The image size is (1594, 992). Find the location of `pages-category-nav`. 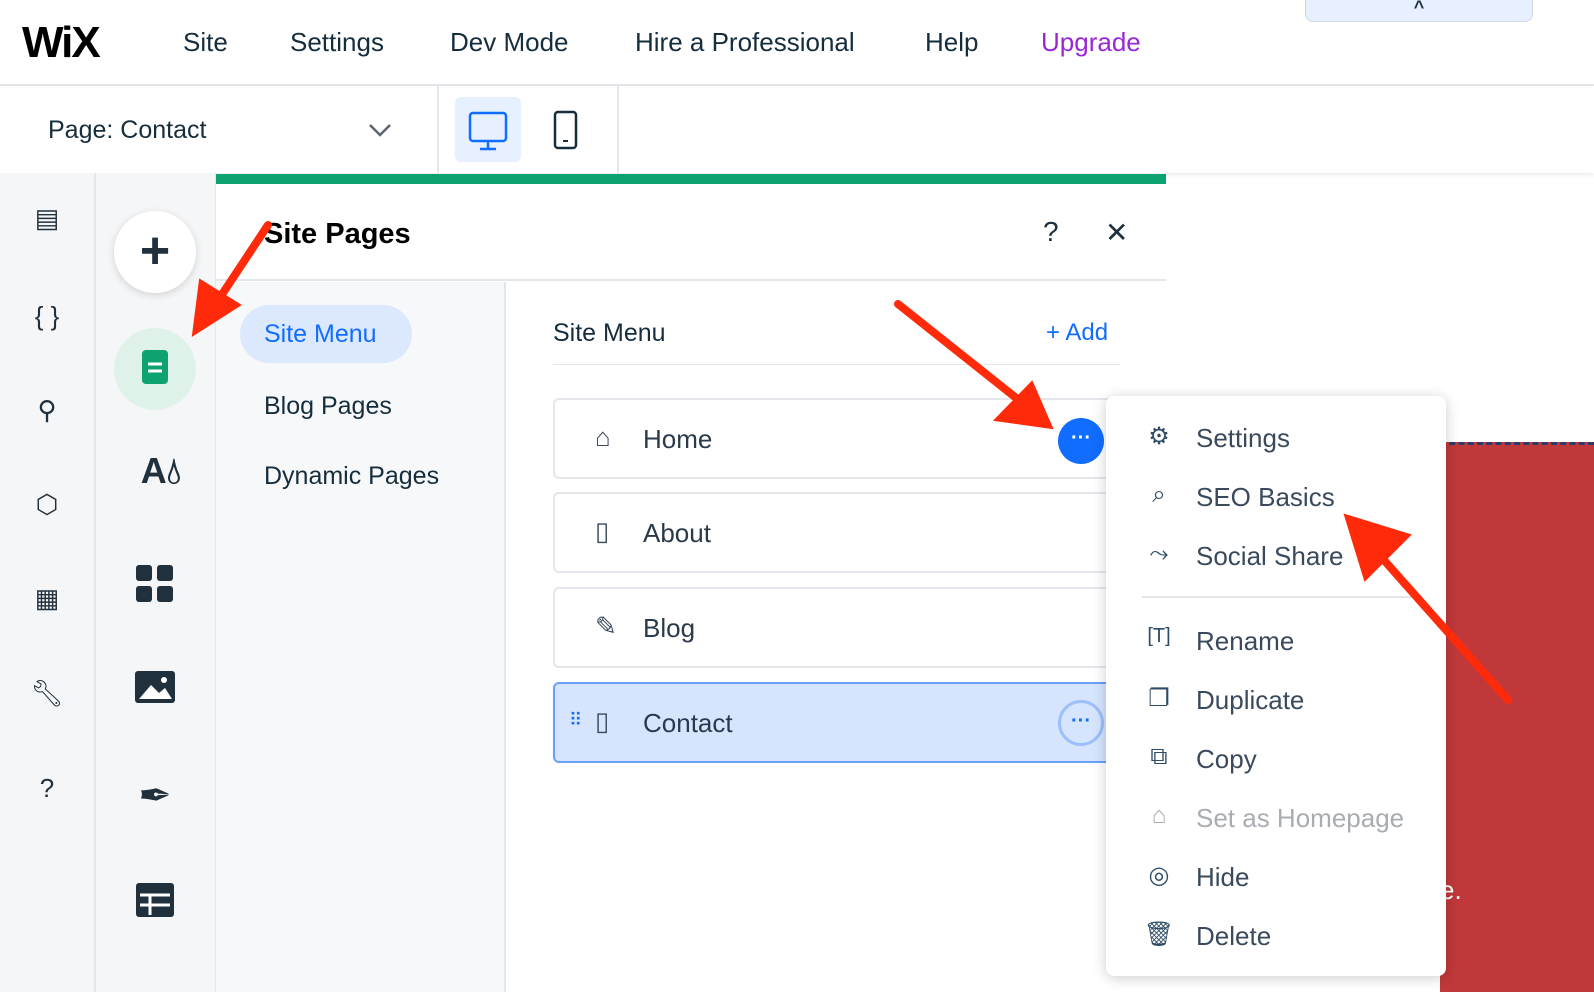

pages-category-nav is located at coordinates (361, 637).